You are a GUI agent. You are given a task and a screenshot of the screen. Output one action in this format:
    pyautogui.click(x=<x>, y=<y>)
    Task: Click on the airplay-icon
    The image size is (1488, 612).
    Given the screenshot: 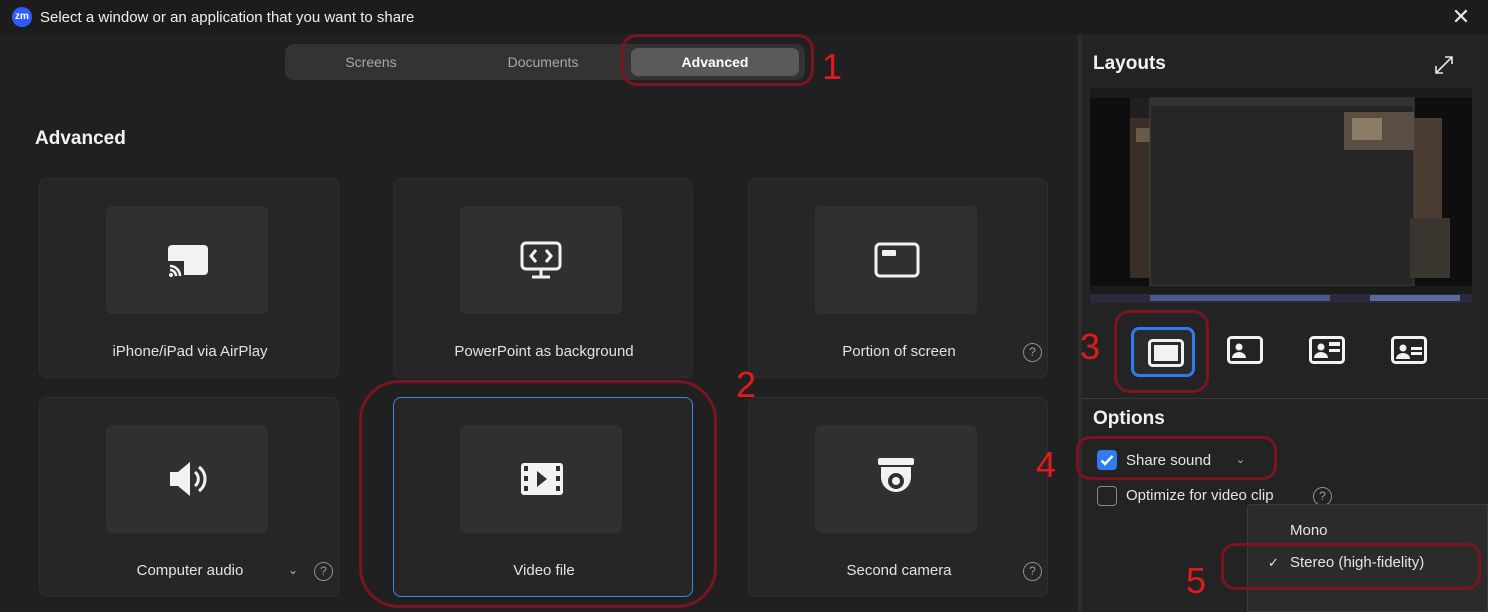 What is the action you would take?
    pyautogui.click(x=188, y=261)
    